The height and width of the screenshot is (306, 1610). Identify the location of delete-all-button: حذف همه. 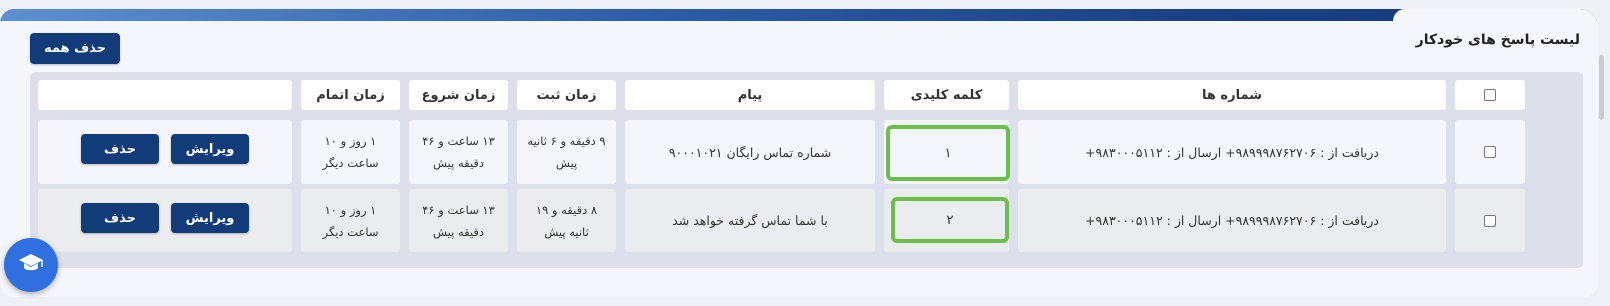
(75, 48).